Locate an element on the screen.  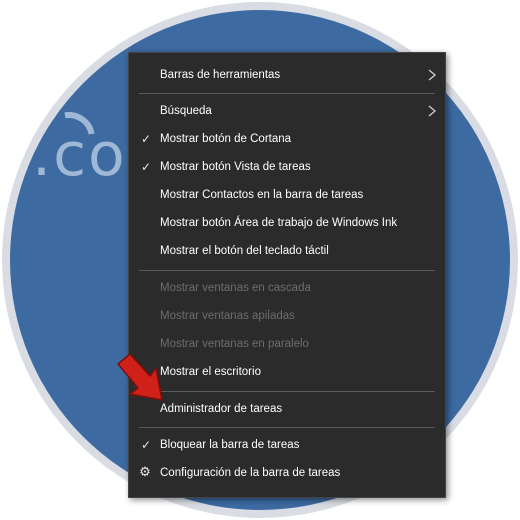
menu-item-show-cortana: ✓ Mostrar botón de Cortana is located at coordinates (287, 139).